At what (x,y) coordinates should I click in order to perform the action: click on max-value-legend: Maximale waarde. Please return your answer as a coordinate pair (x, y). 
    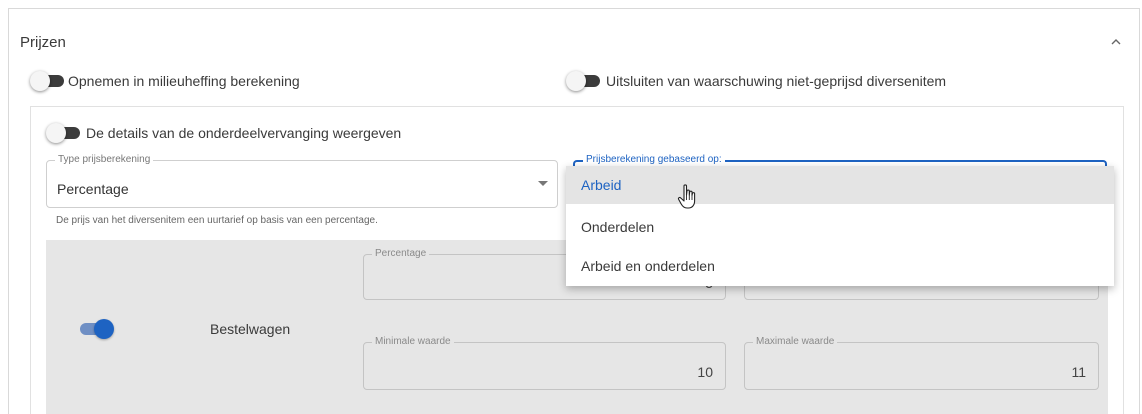
    Looking at the image, I should click on (795, 342).